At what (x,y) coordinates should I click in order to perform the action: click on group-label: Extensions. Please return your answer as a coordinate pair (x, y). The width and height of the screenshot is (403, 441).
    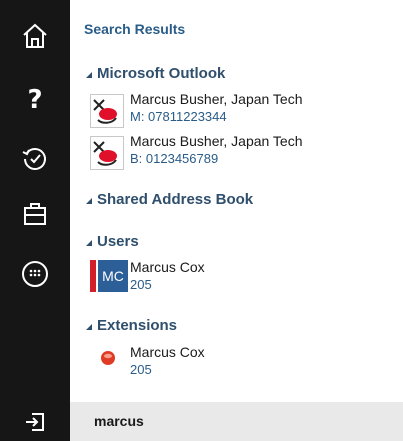
    Looking at the image, I should click on (137, 325).